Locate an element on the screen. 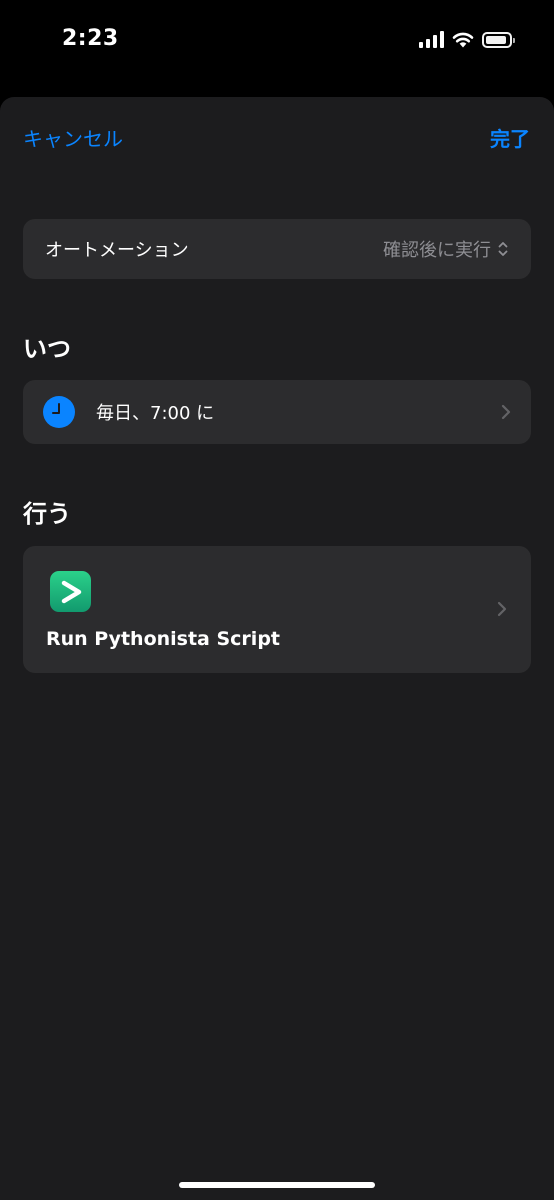 Image resolution: width=554 pixels, height=1200 pixels. status-bar: 2:23 is located at coordinates (277, 45).